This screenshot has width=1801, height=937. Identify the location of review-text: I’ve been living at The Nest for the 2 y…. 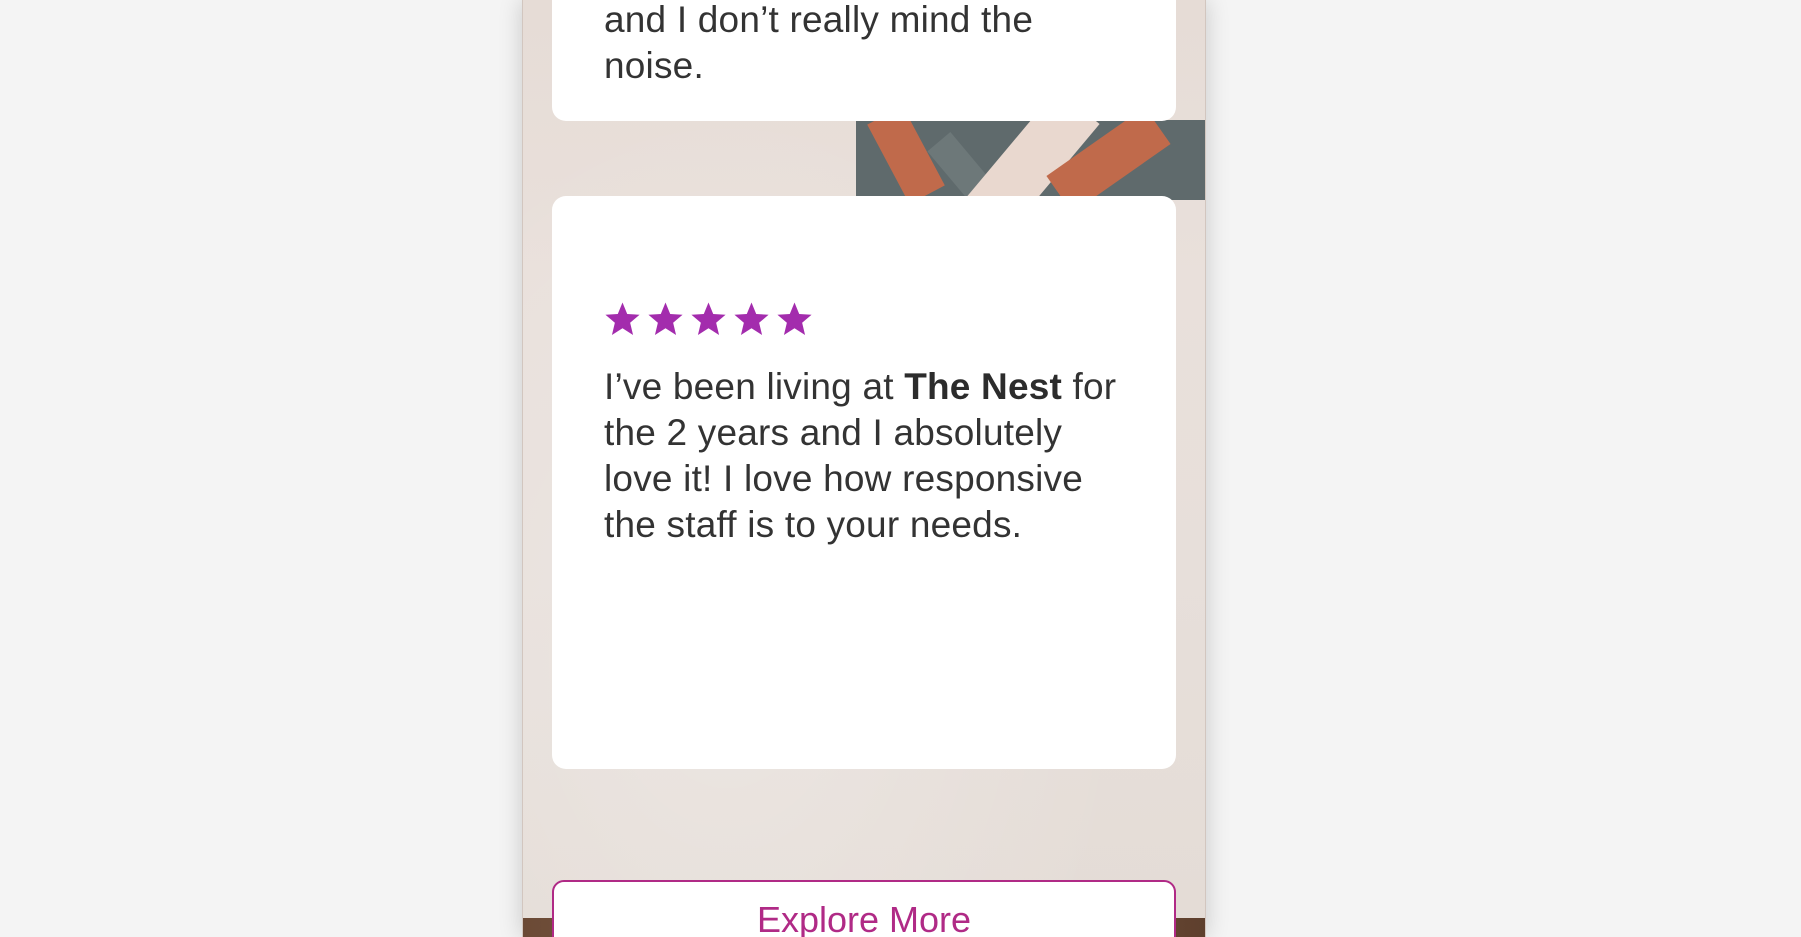
(868, 456).